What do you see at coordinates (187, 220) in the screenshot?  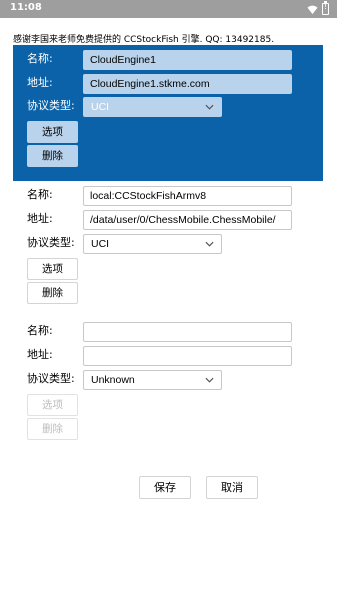 I see `engine-address-field: /data/user/0/ChessMobile.ChessMobile/` at bounding box center [187, 220].